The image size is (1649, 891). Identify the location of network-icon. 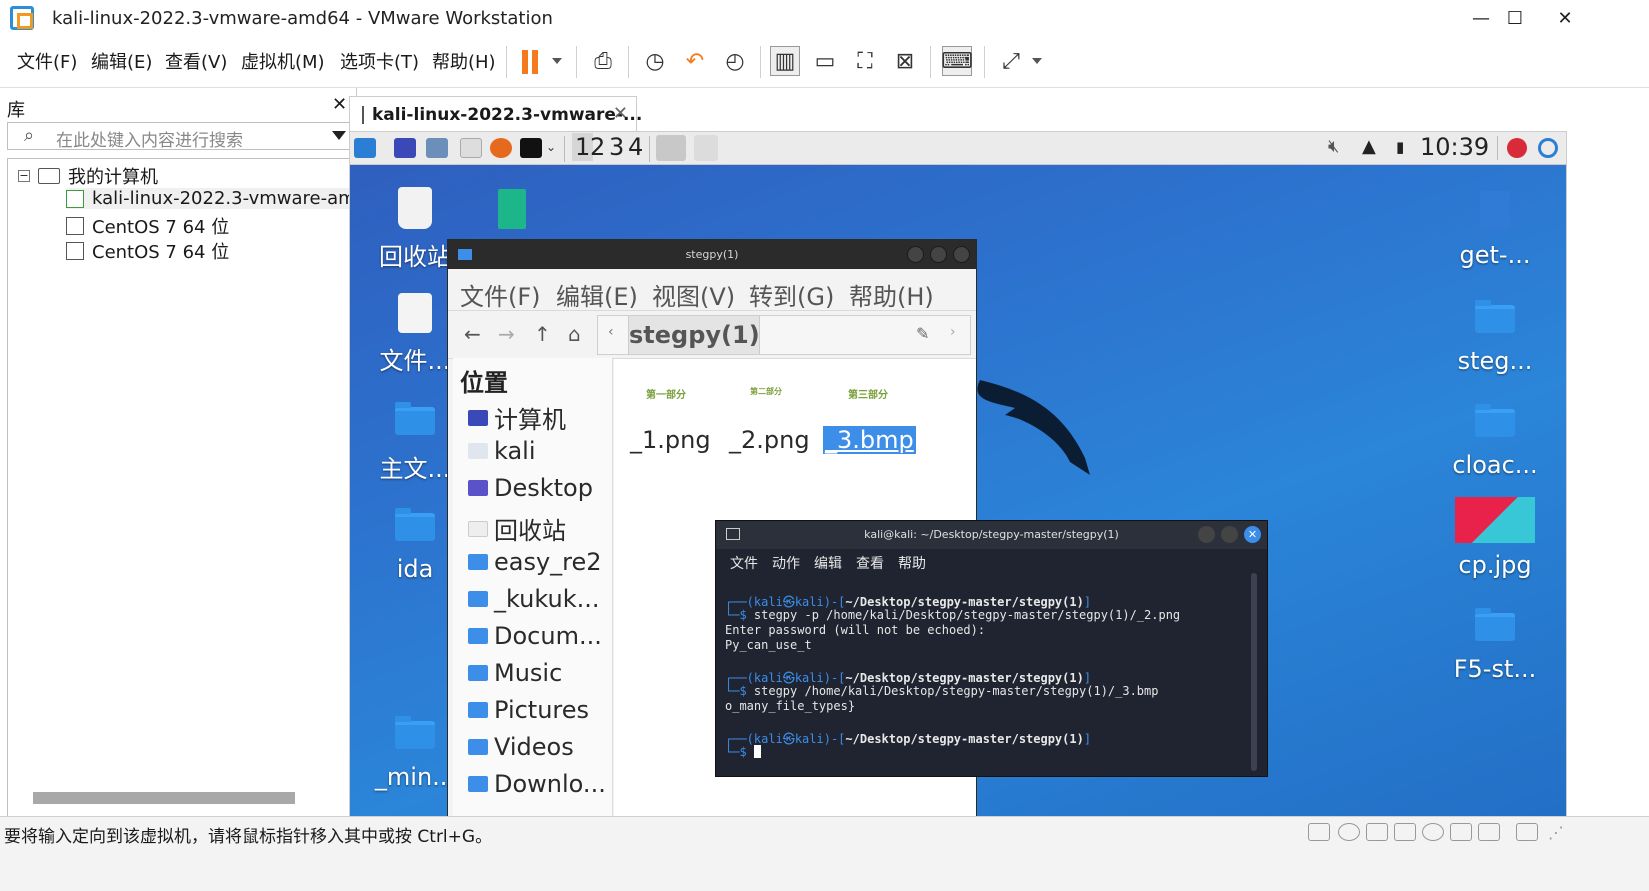
(1377, 832).